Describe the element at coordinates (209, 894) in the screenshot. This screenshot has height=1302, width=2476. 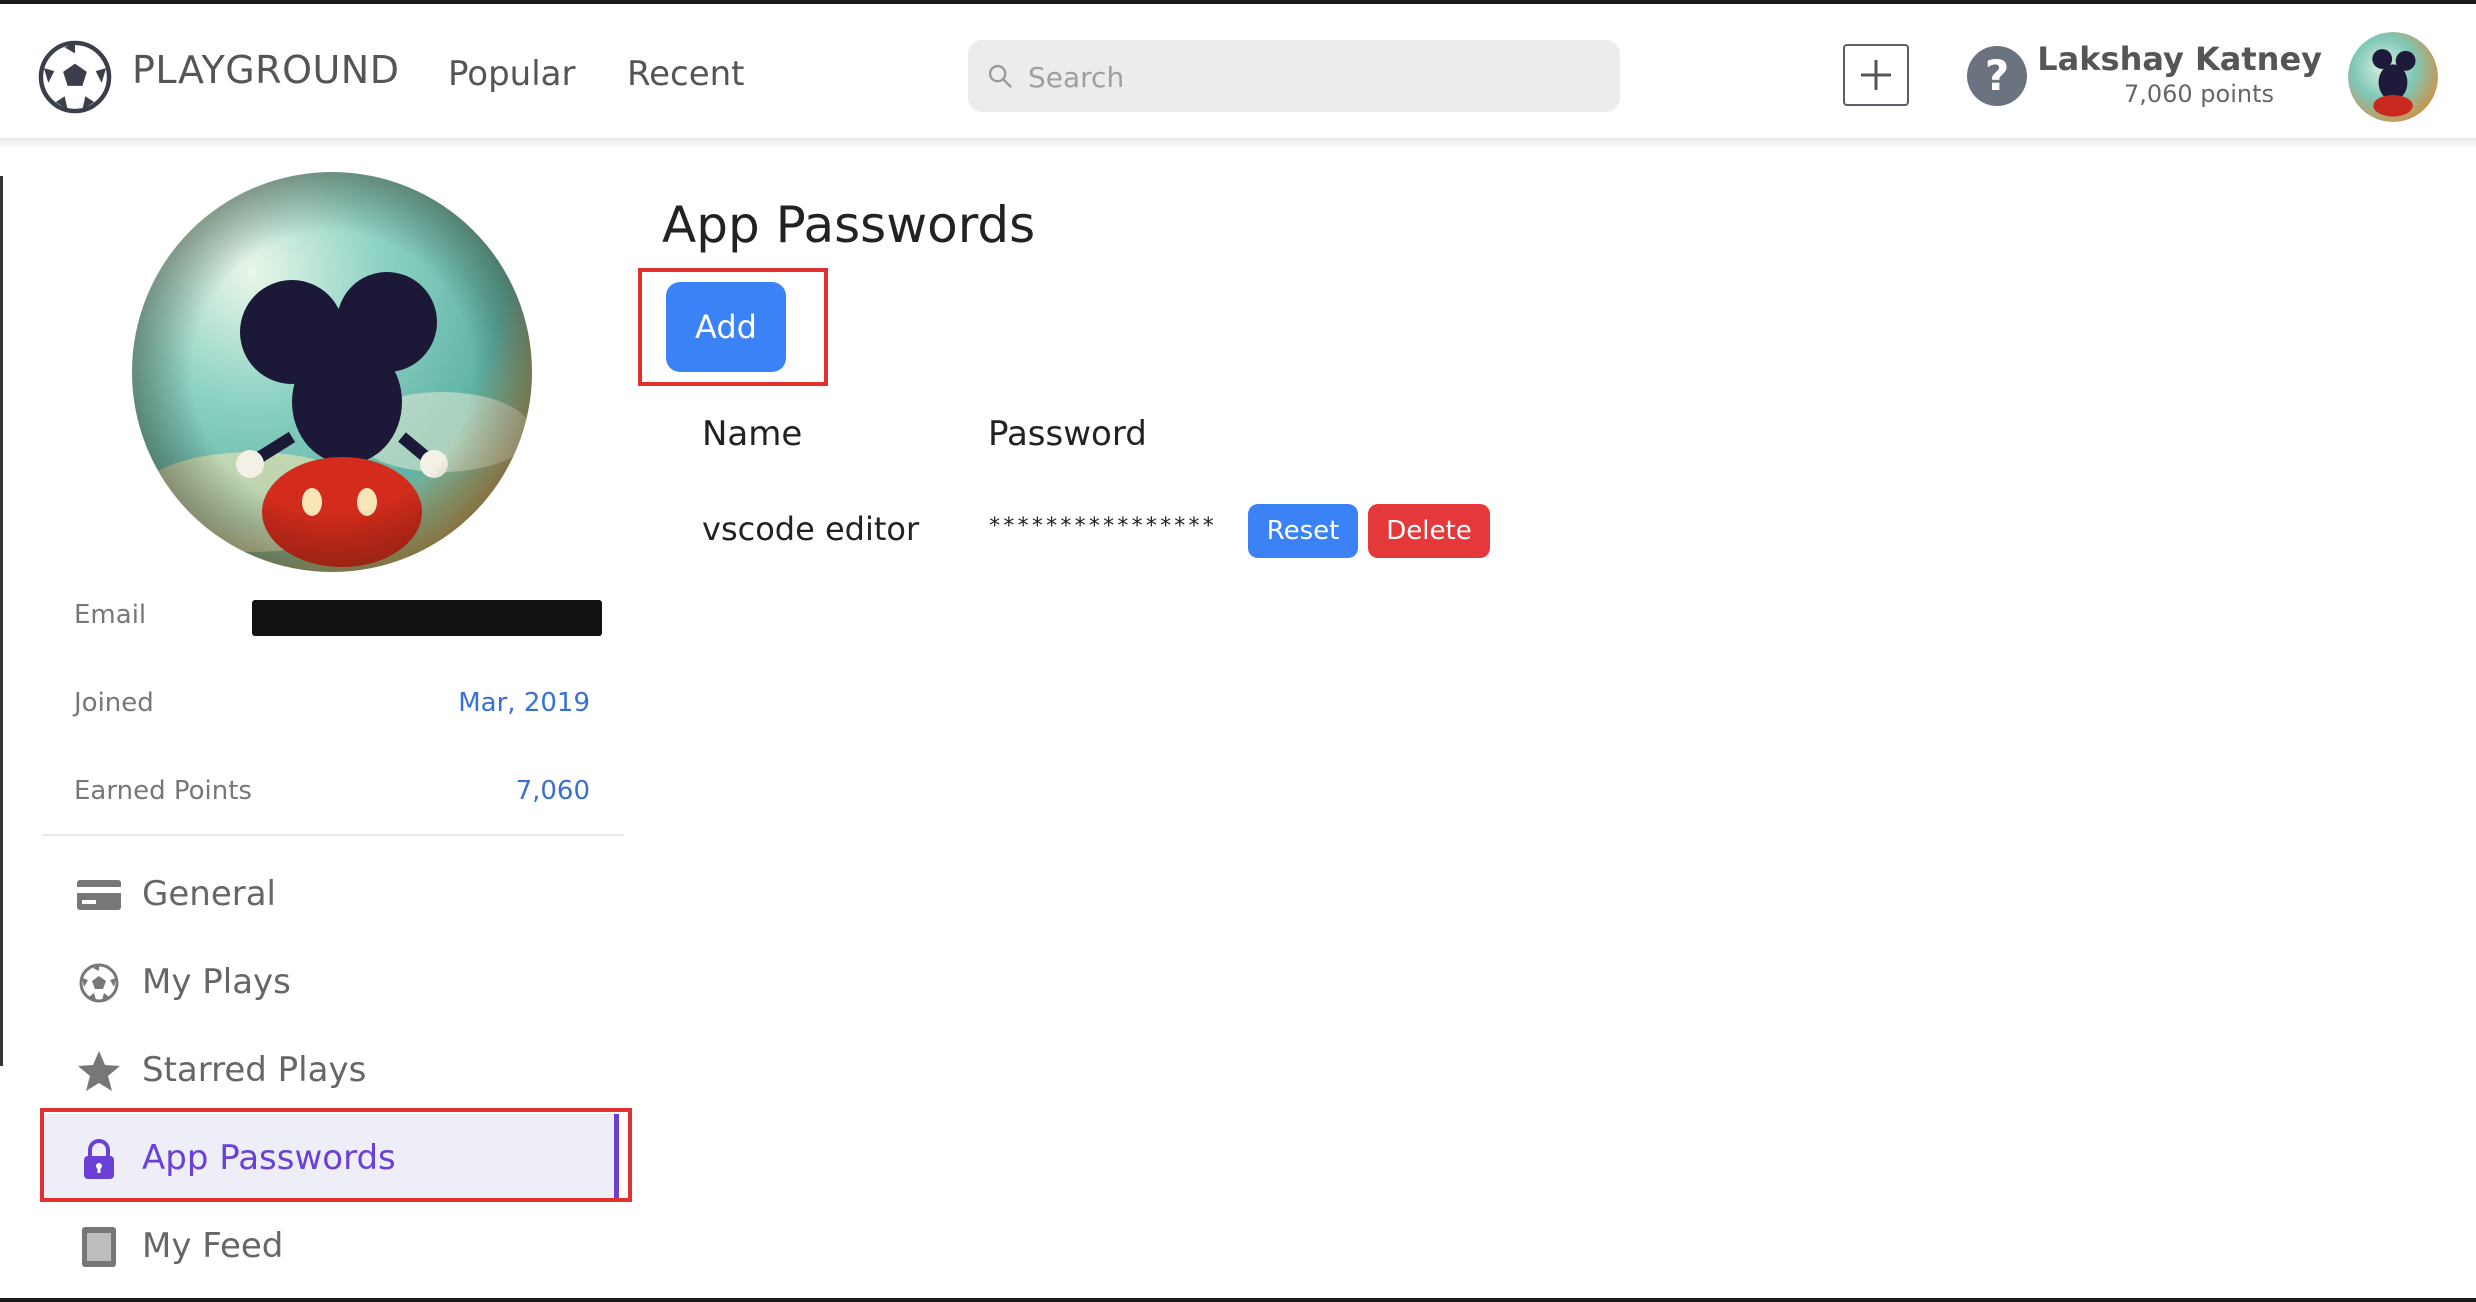
I see `sidebar-item-label: General` at that location.